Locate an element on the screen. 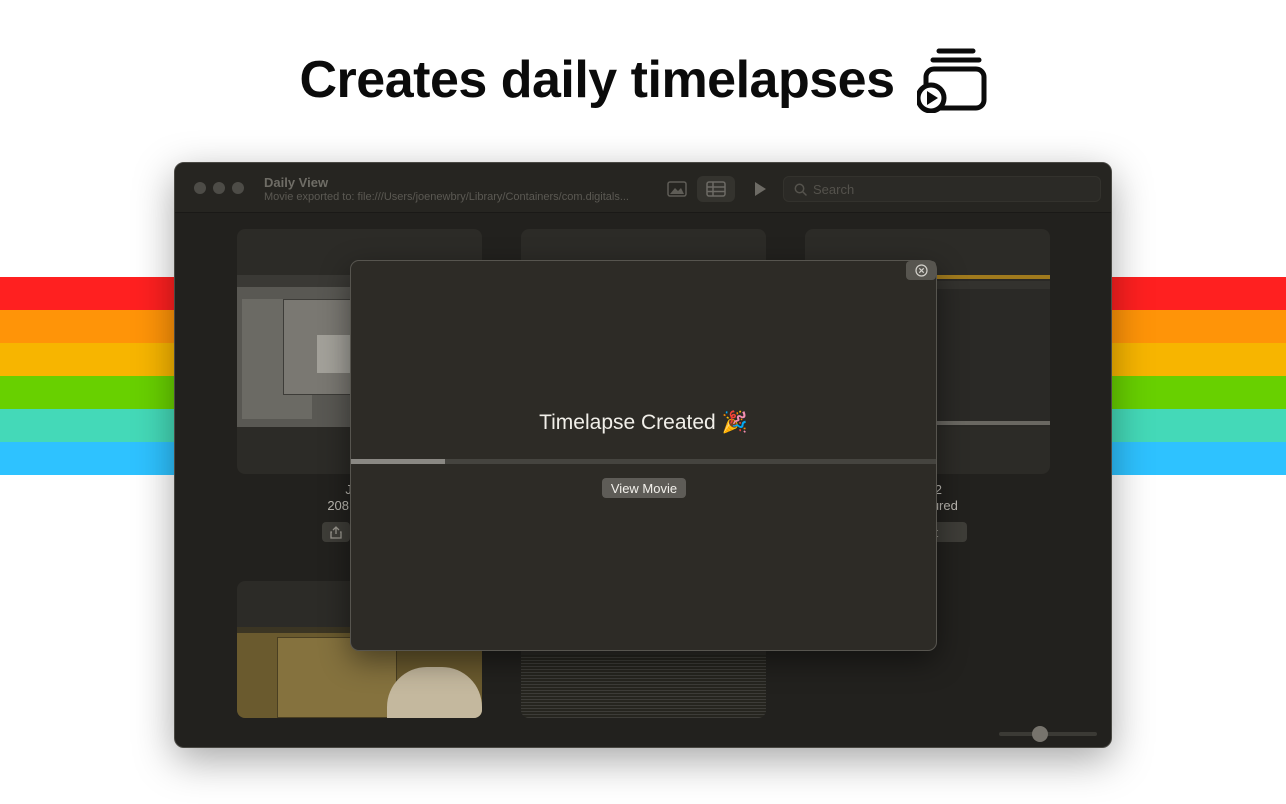 The width and height of the screenshot is (1286, 804). minimize-window-button is located at coordinates (219, 188).